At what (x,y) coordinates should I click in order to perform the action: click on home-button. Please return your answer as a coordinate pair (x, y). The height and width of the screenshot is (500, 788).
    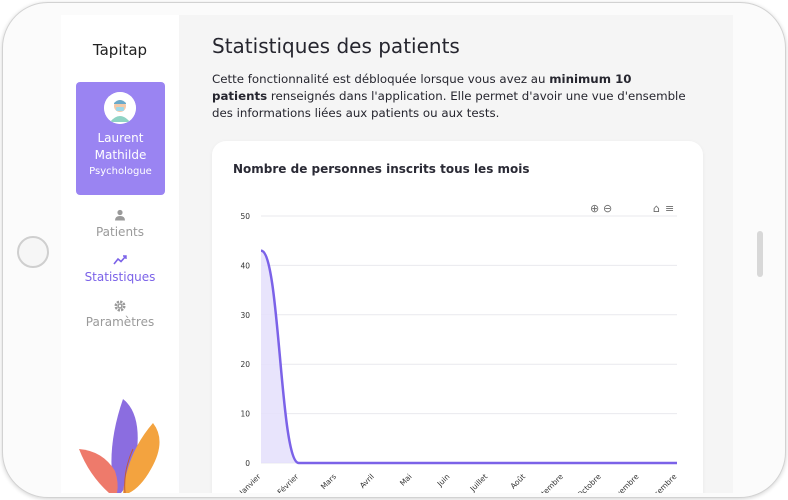
    Looking at the image, I should click on (33, 252).